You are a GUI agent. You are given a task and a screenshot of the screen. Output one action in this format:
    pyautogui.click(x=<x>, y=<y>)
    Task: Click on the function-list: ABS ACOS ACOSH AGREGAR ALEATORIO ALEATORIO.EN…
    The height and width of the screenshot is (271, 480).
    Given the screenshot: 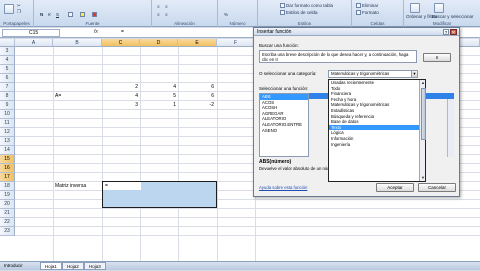 What is the action you would take?
    pyautogui.click(x=284, y=125)
    